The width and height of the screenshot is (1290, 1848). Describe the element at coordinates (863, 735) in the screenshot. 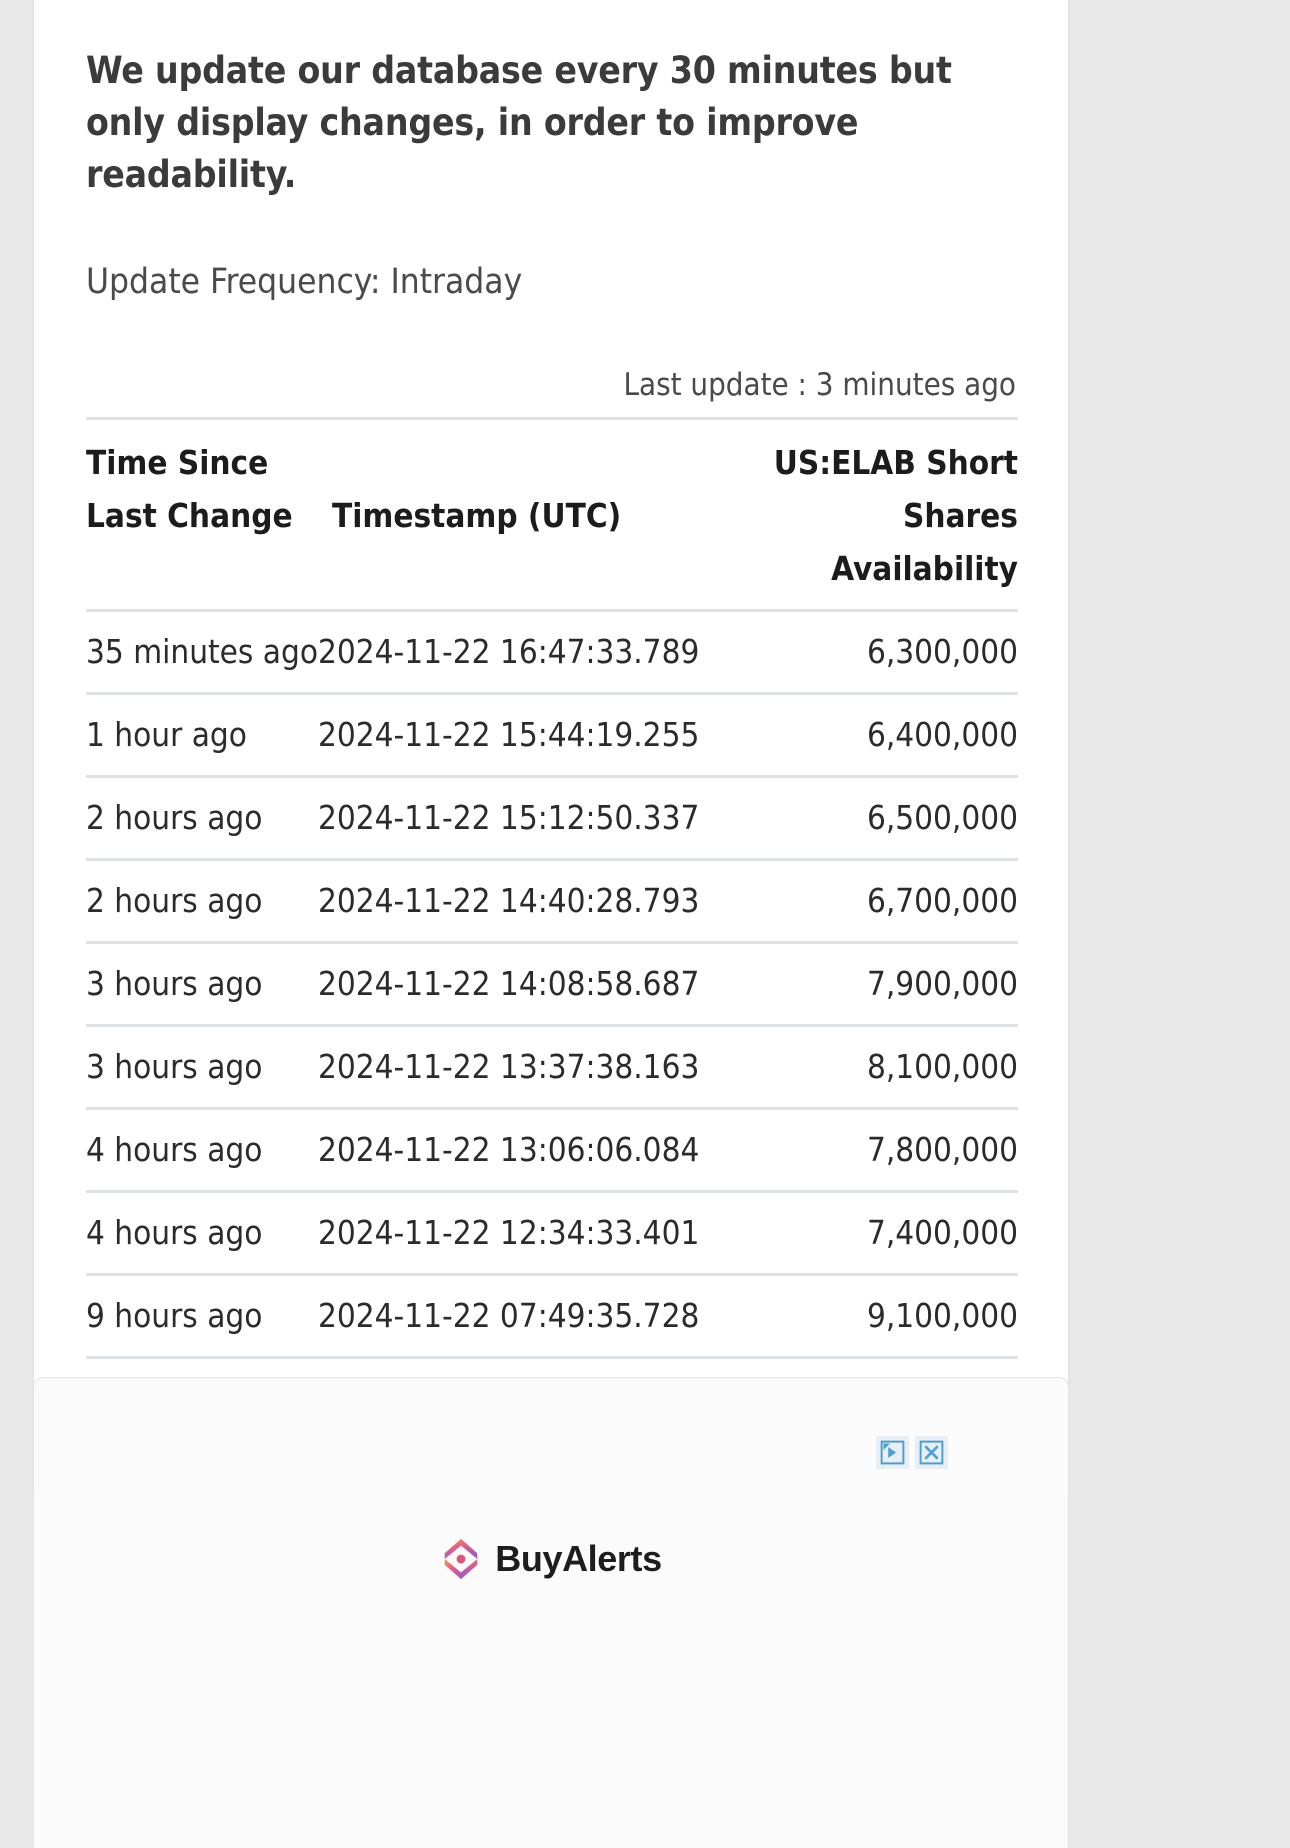

I see `cell-availability: 6,400,000` at that location.